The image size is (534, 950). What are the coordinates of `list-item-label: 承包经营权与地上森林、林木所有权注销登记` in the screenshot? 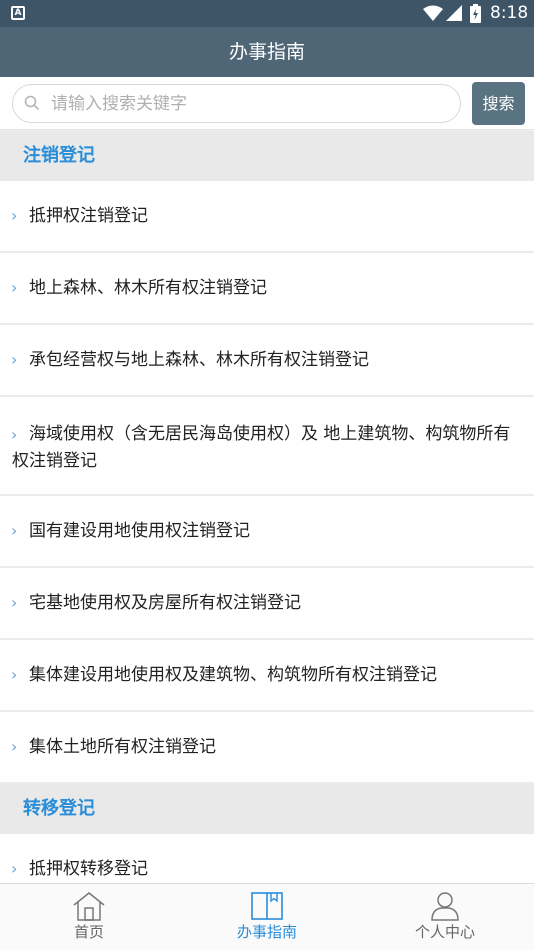 It's located at (199, 360).